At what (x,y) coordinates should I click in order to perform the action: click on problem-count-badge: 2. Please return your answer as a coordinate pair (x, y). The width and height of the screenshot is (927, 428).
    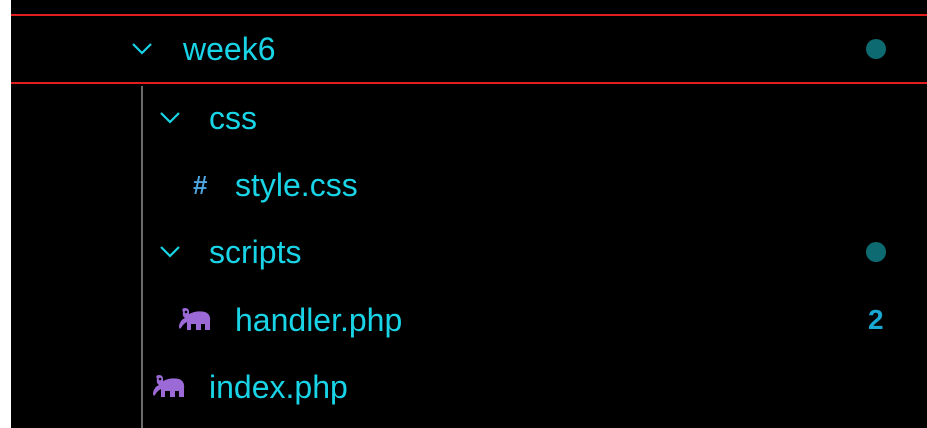
    Looking at the image, I should click on (876, 319).